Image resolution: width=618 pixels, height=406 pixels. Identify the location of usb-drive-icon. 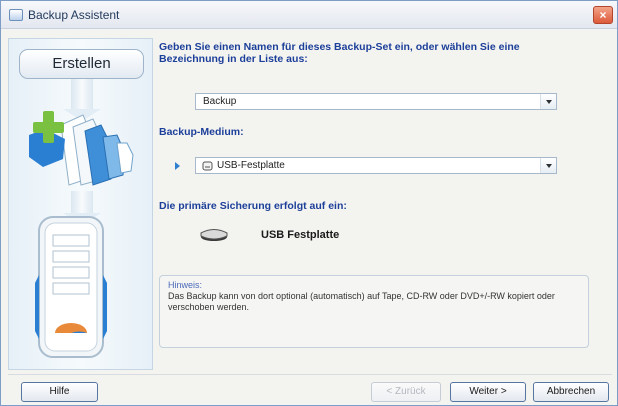
(214, 235).